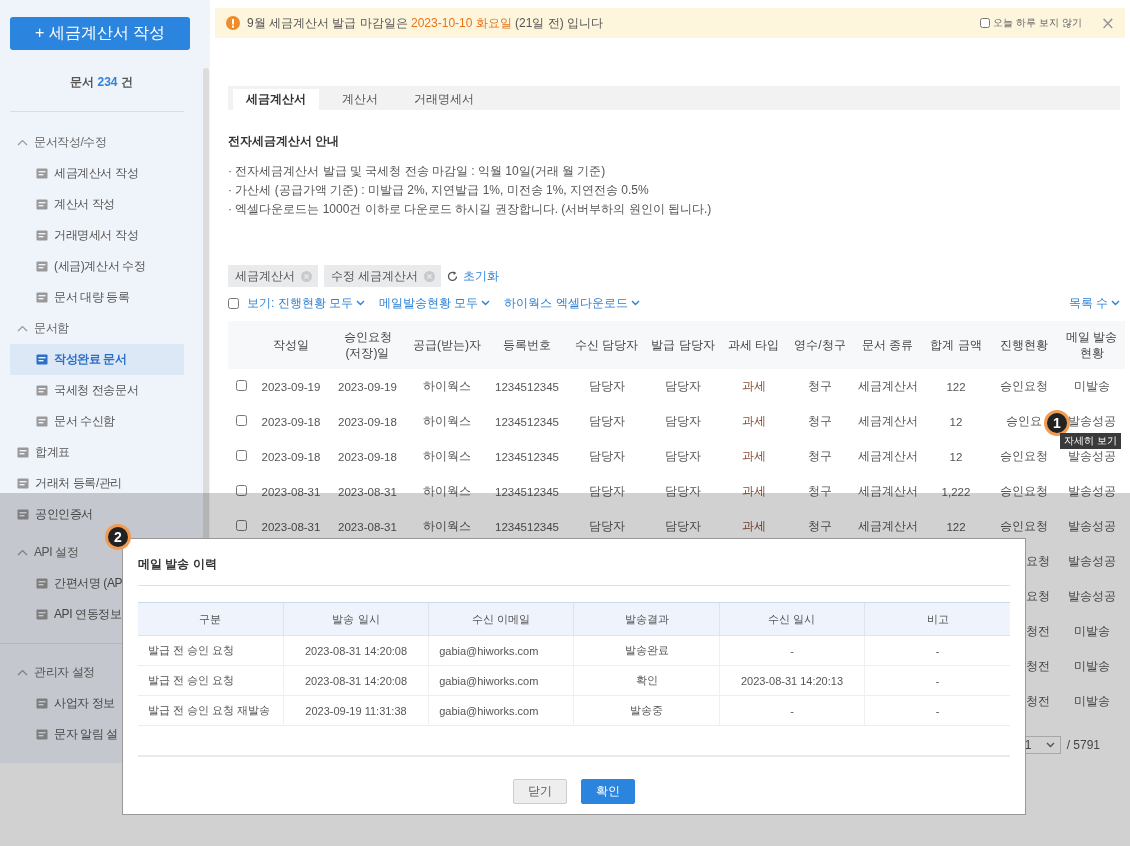 Image resolution: width=1130 pixels, height=846 pixels. Describe the element at coordinates (97, 483) in the screenshot. I see `nav-item: 거래처 등록/관리` at that location.